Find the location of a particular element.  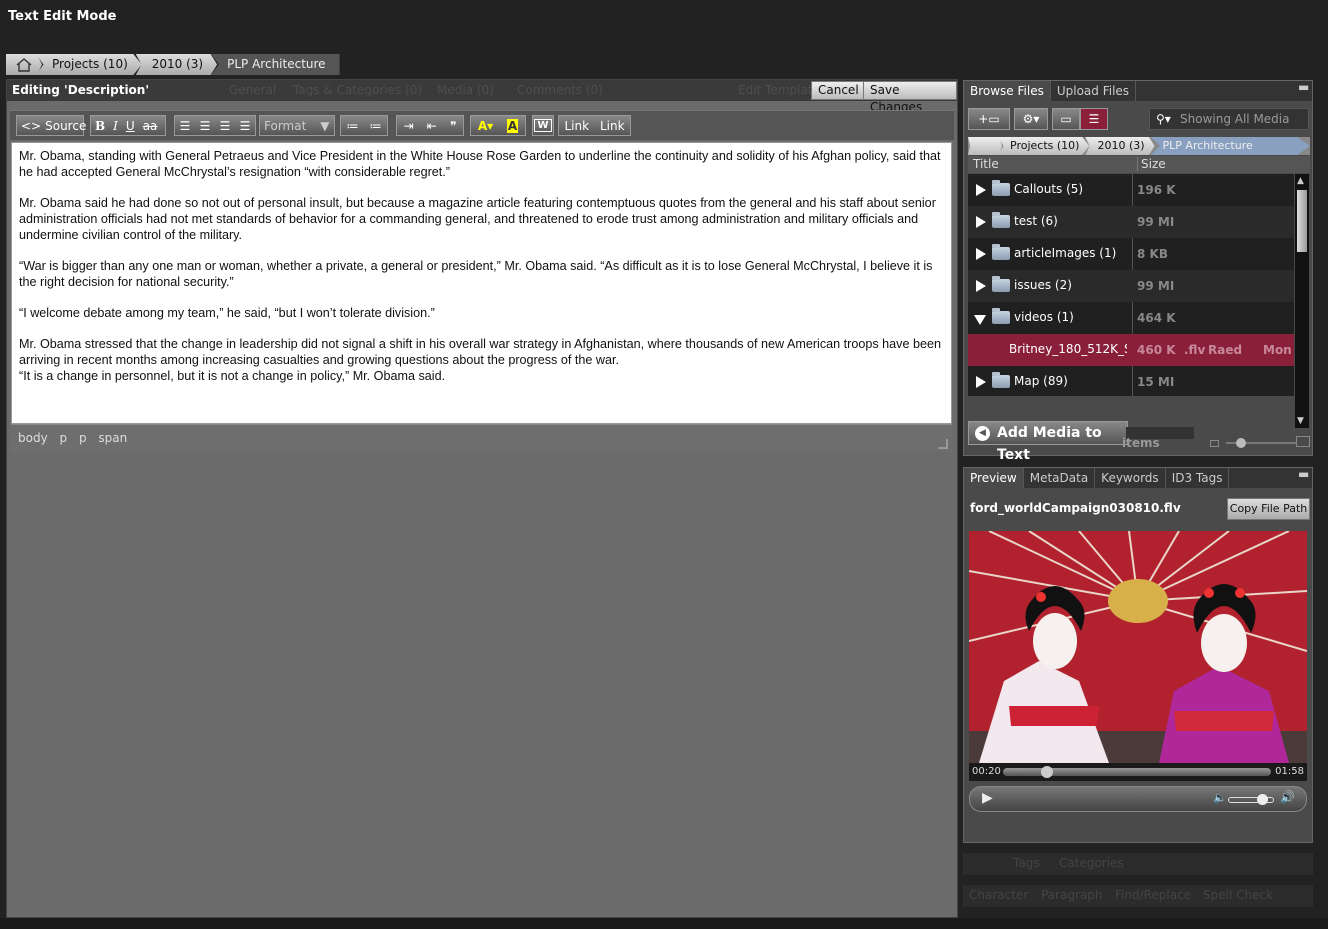

tab-spell-check: Spell Check is located at coordinates (1238, 895).